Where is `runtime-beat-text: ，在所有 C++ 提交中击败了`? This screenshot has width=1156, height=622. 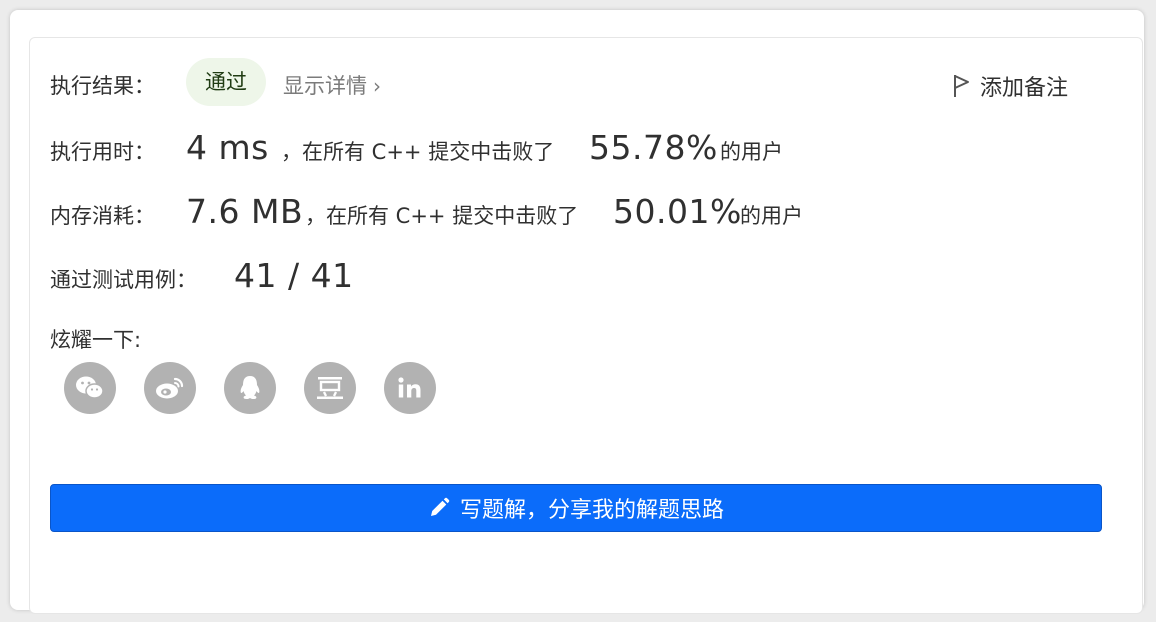 runtime-beat-text: ，在所有 C++ 提交中击败了 is located at coordinates (418, 152).